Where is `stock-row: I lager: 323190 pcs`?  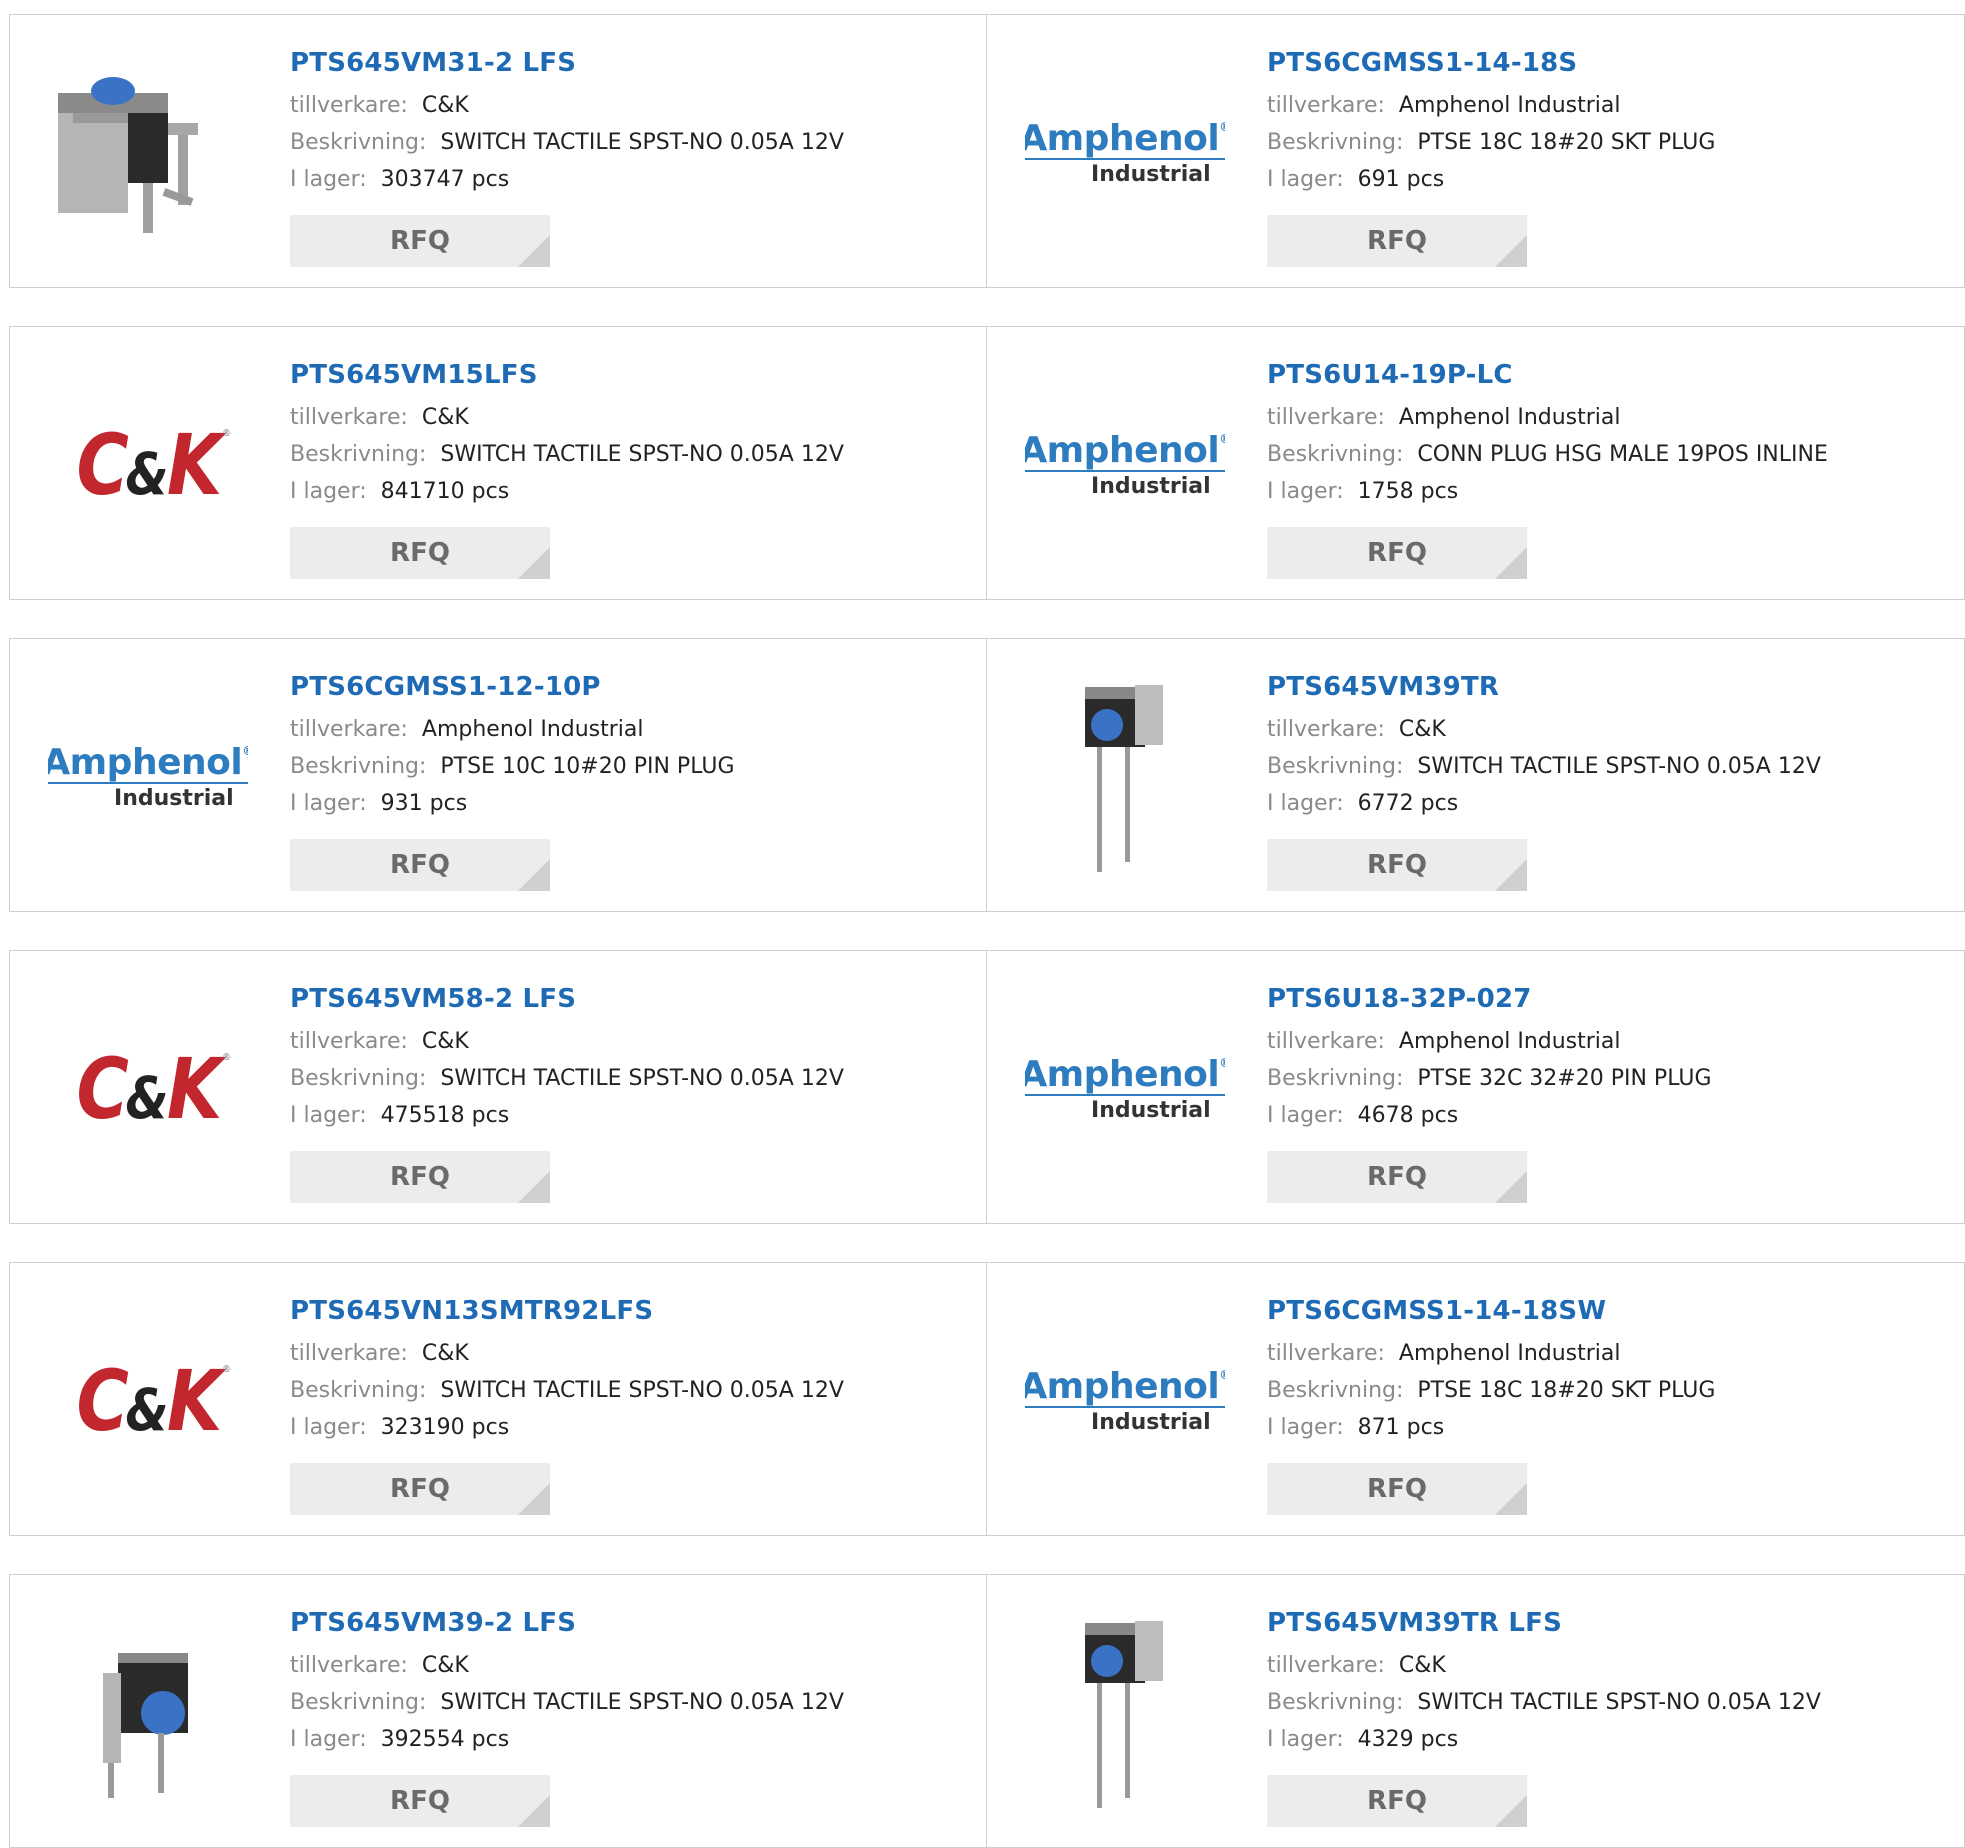 stock-row: I lager: 323190 pcs is located at coordinates (633, 1427).